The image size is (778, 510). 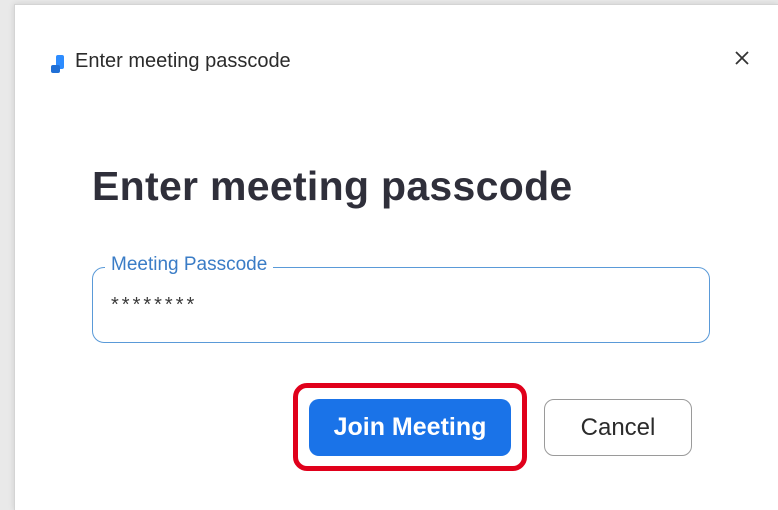 What do you see at coordinates (410, 427) in the screenshot?
I see `join-meeting-button: Join Meeting` at bounding box center [410, 427].